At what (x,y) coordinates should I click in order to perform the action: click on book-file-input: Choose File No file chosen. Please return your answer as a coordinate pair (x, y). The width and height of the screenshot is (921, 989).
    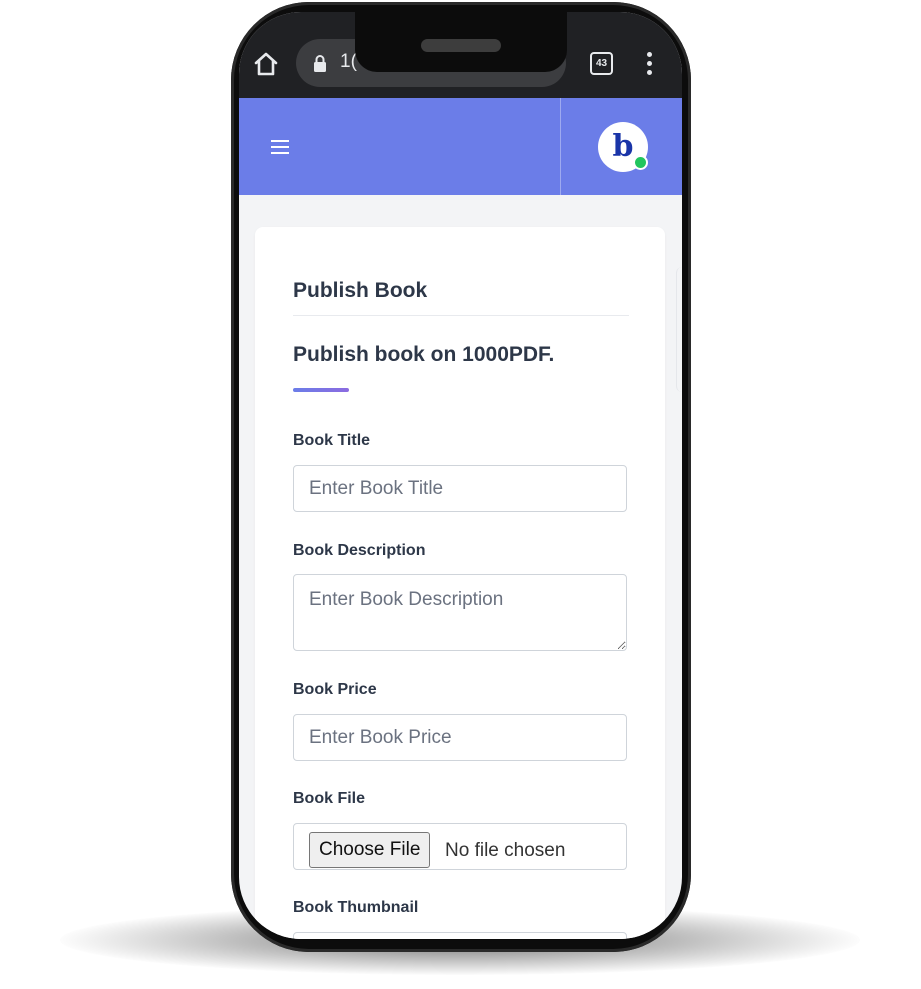
    Looking at the image, I should click on (460, 846).